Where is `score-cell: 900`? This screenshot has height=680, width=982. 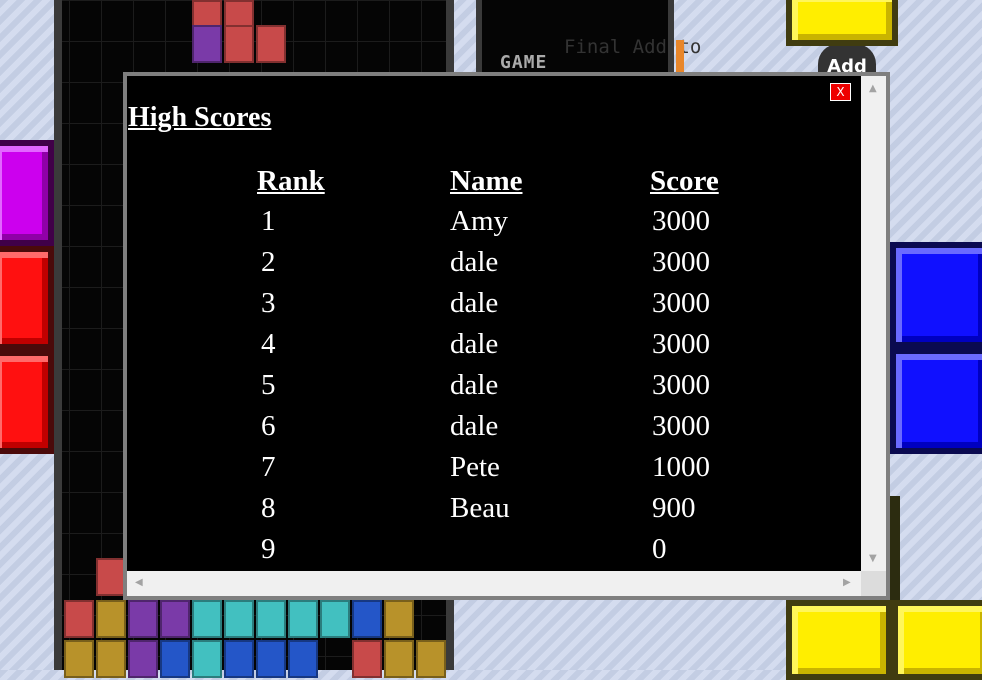 score-cell: 900 is located at coordinates (674, 508).